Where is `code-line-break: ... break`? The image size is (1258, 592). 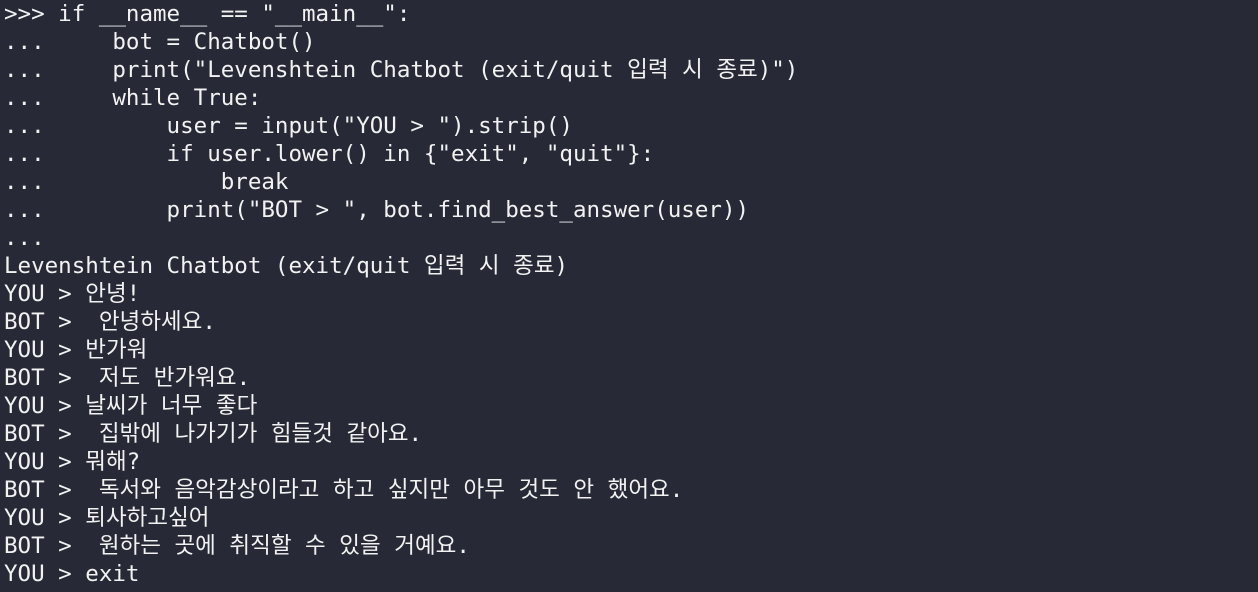
code-line-break: ... break is located at coordinates (146, 182).